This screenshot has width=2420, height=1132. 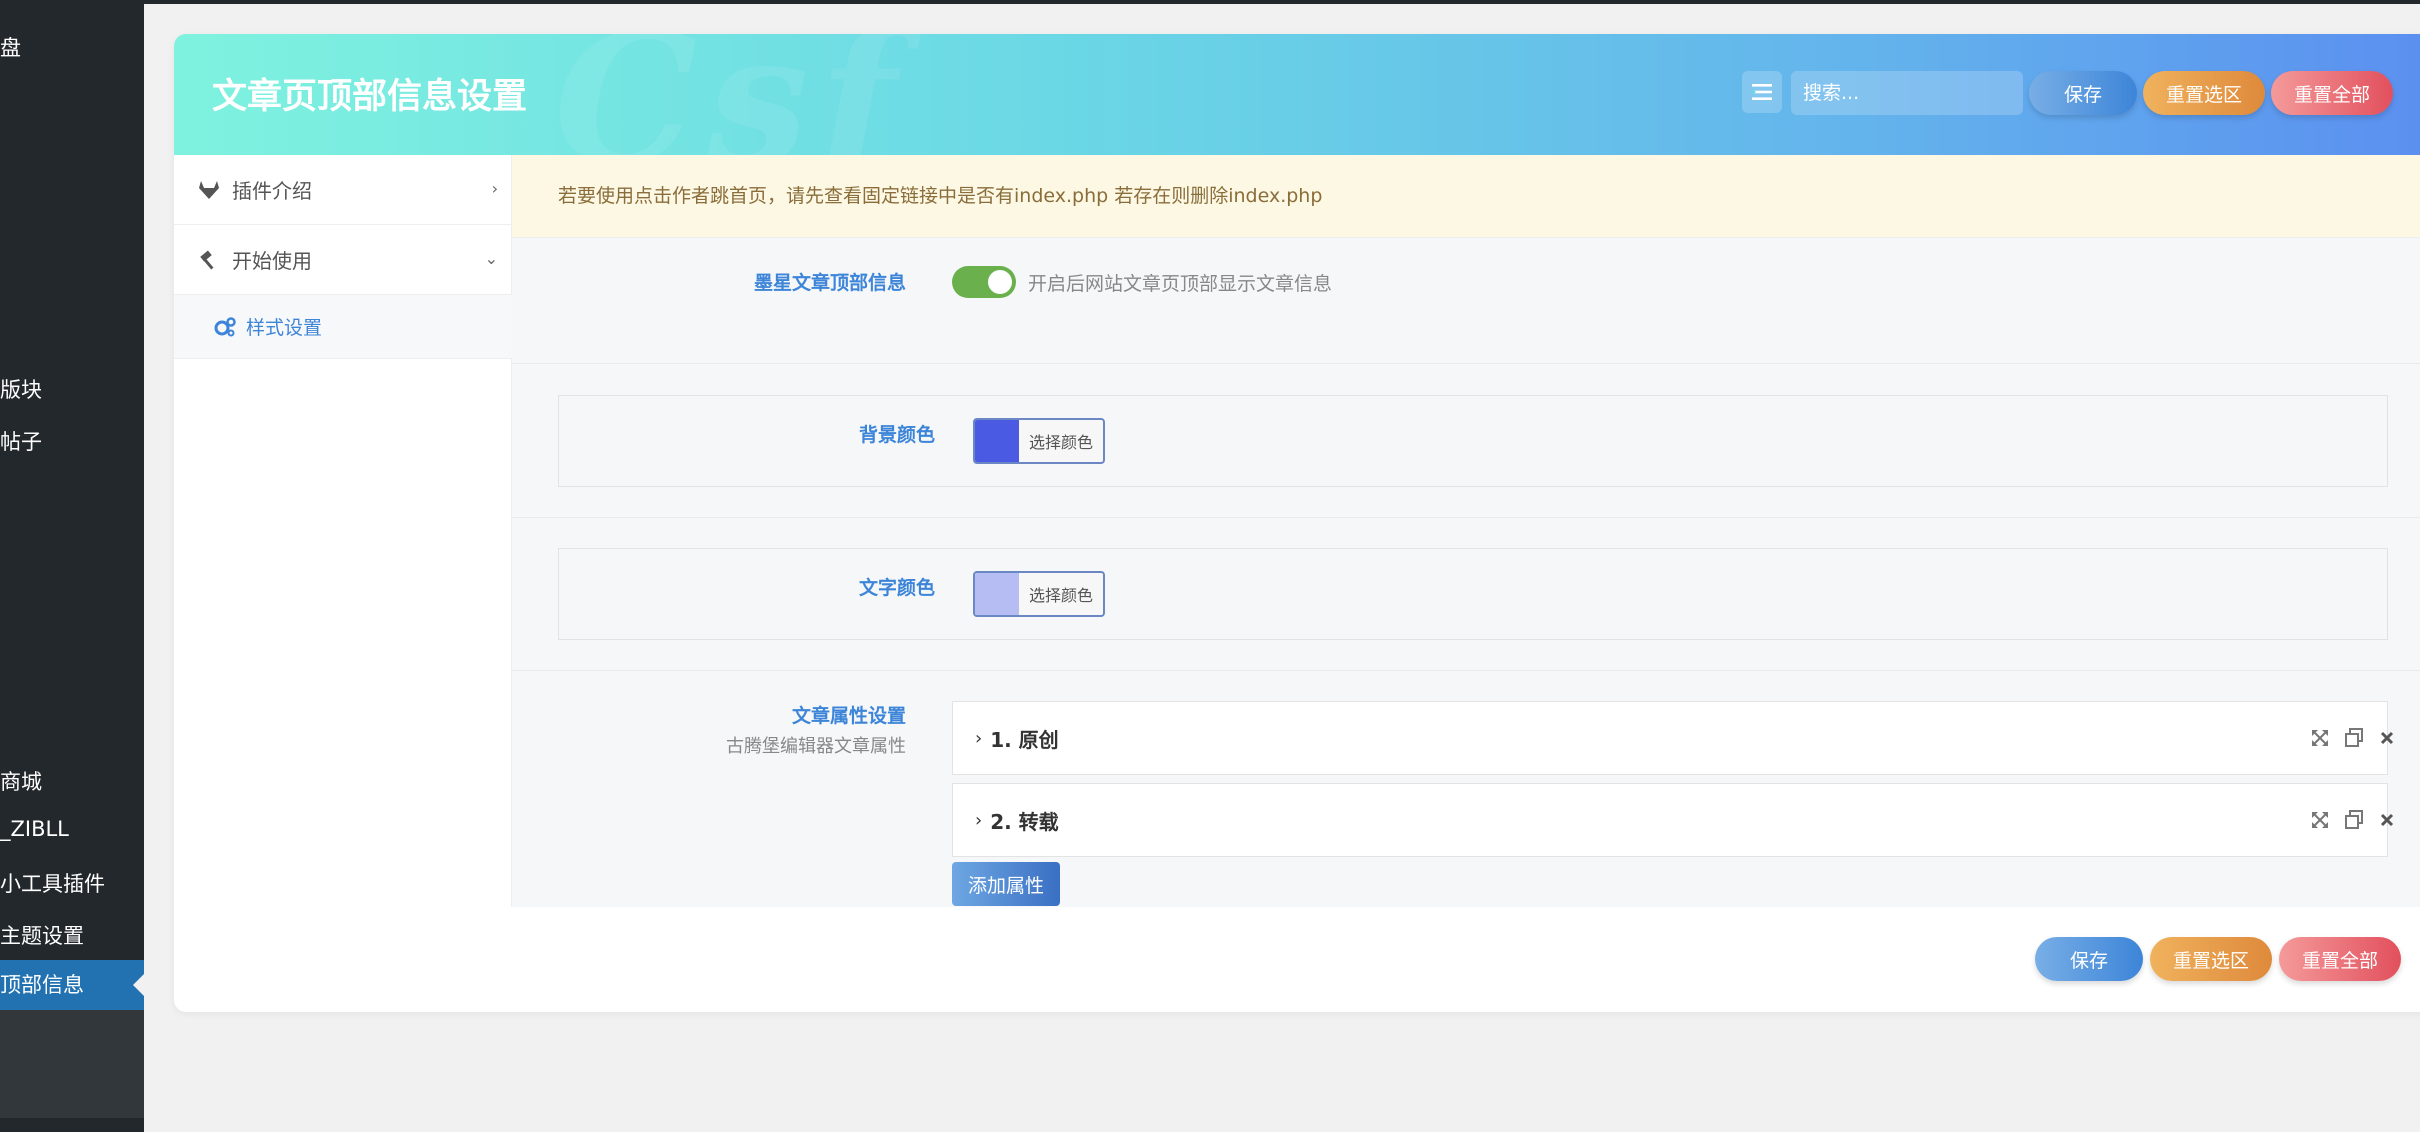 What do you see at coordinates (209, 190) in the screenshot?
I see `gitlab-icon` at bounding box center [209, 190].